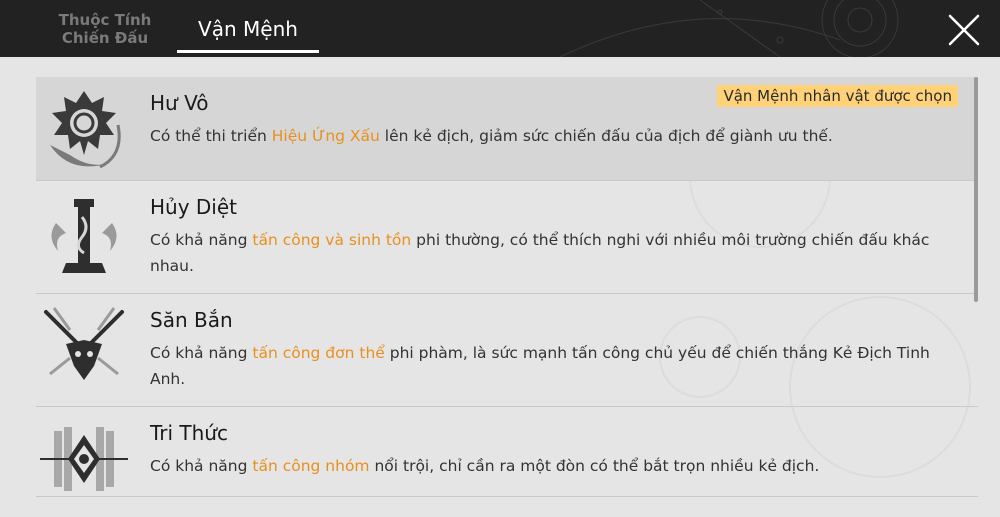  Describe the element at coordinates (189, 433) in the screenshot. I see `path-title: Tri Thức` at that location.